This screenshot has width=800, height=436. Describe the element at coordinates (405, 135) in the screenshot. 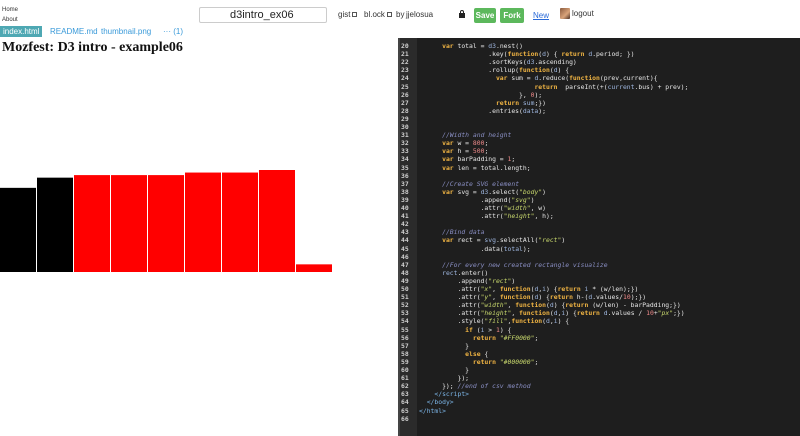

I see `line-number: 31` at that location.